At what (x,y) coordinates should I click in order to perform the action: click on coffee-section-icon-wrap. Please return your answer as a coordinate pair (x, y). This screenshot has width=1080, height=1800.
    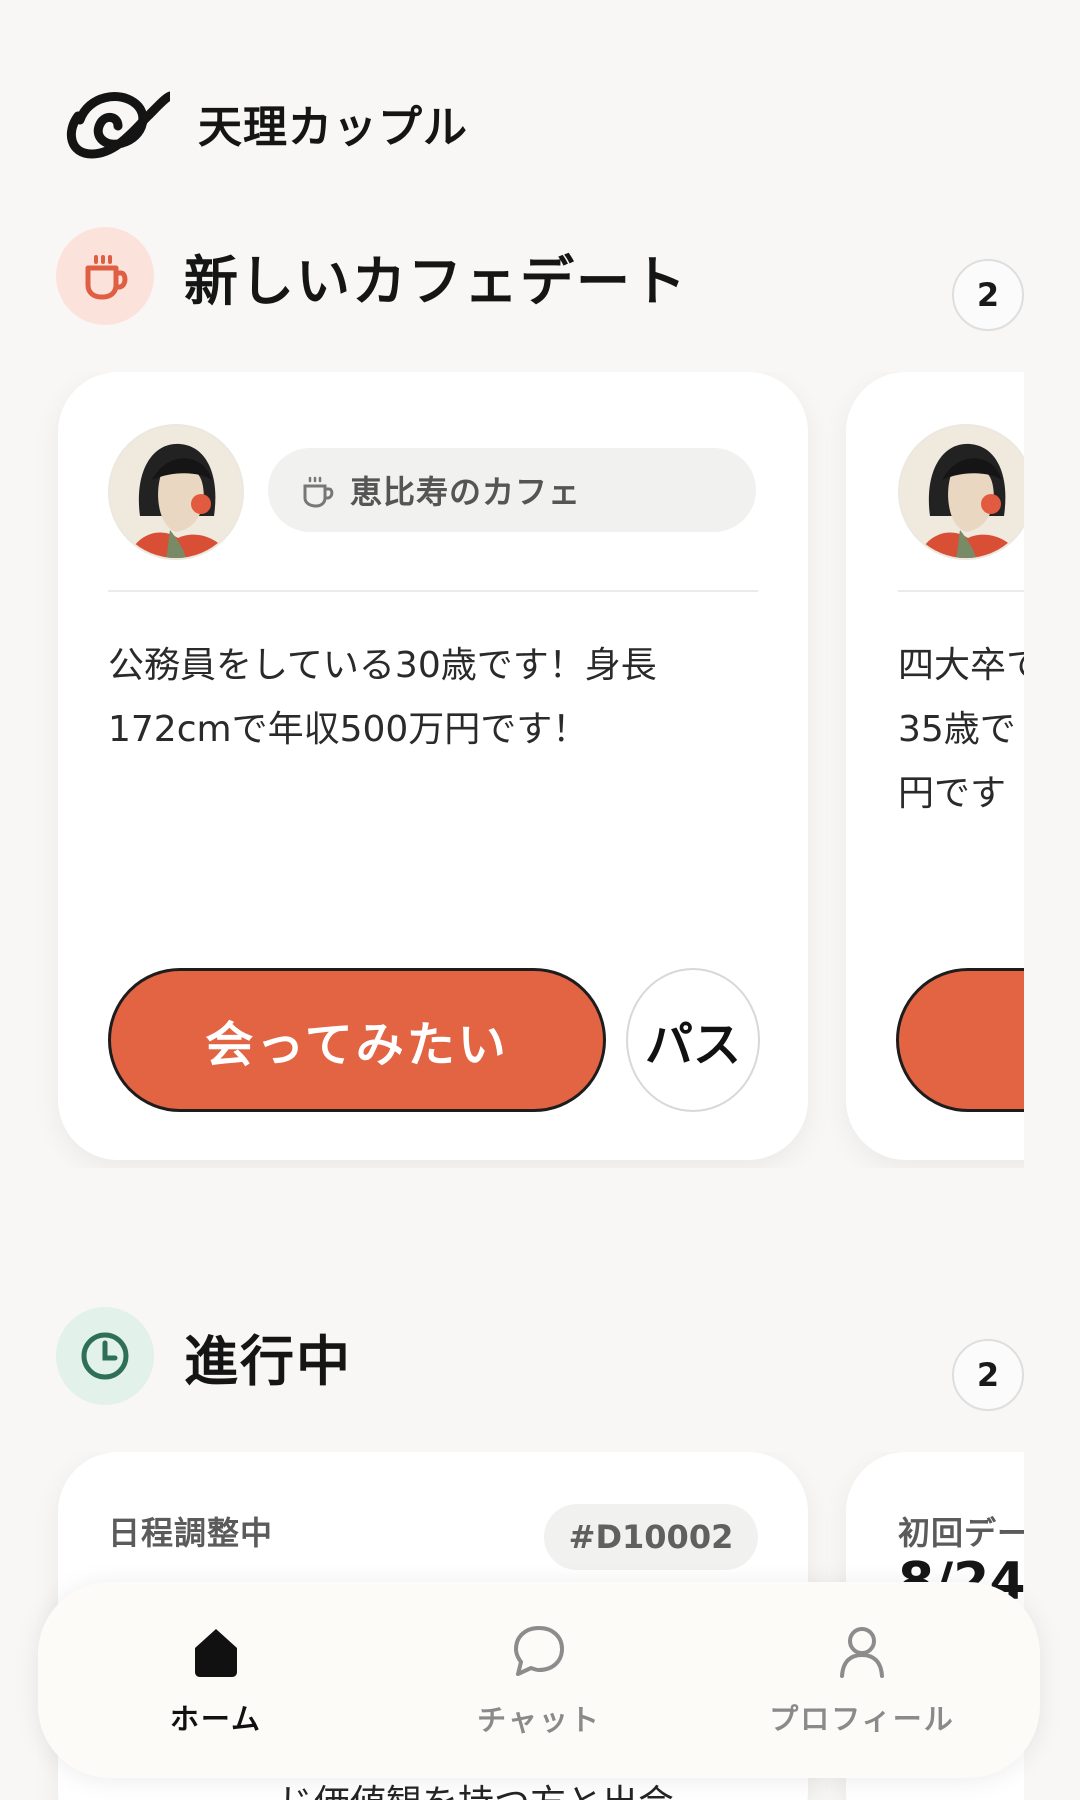
    Looking at the image, I should click on (105, 276).